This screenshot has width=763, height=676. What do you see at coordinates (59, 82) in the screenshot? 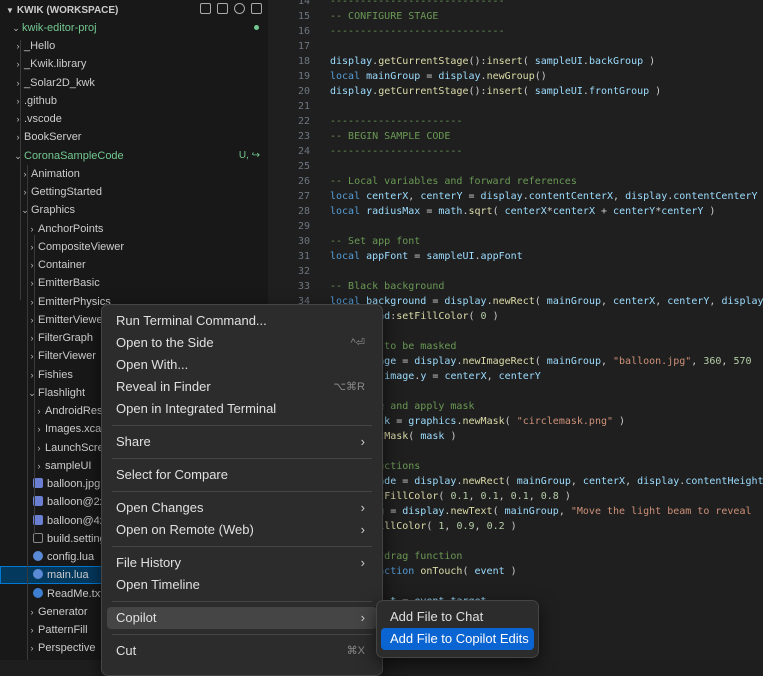
I see `tree-item-label: _Solar2D_kwk` at bounding box center [59, 82].